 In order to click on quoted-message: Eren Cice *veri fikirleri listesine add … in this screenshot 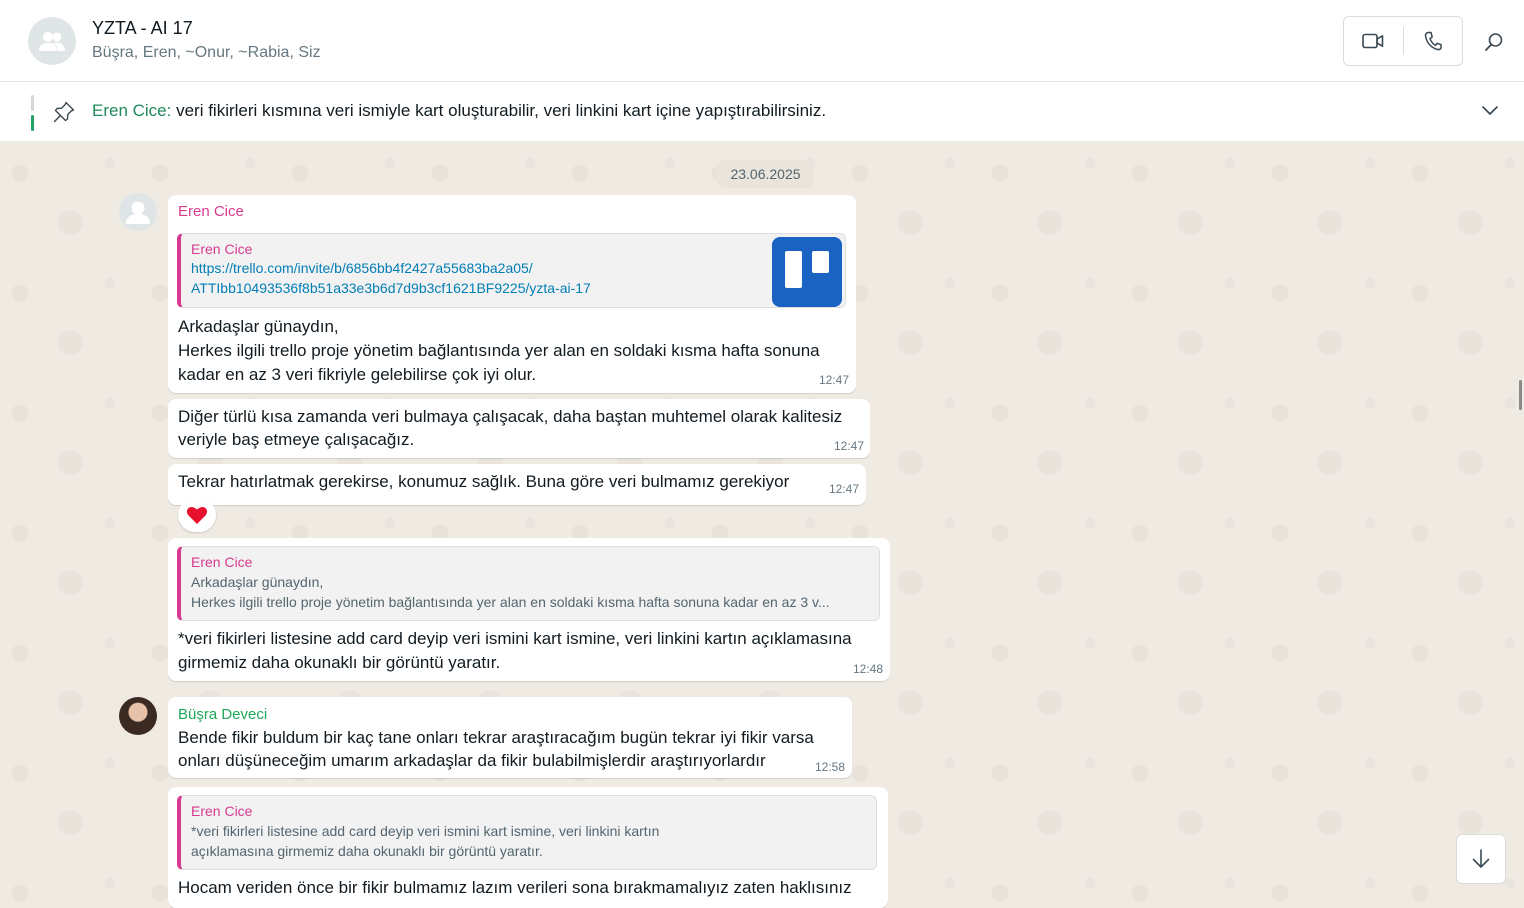, I will do `click(527, 832)`.